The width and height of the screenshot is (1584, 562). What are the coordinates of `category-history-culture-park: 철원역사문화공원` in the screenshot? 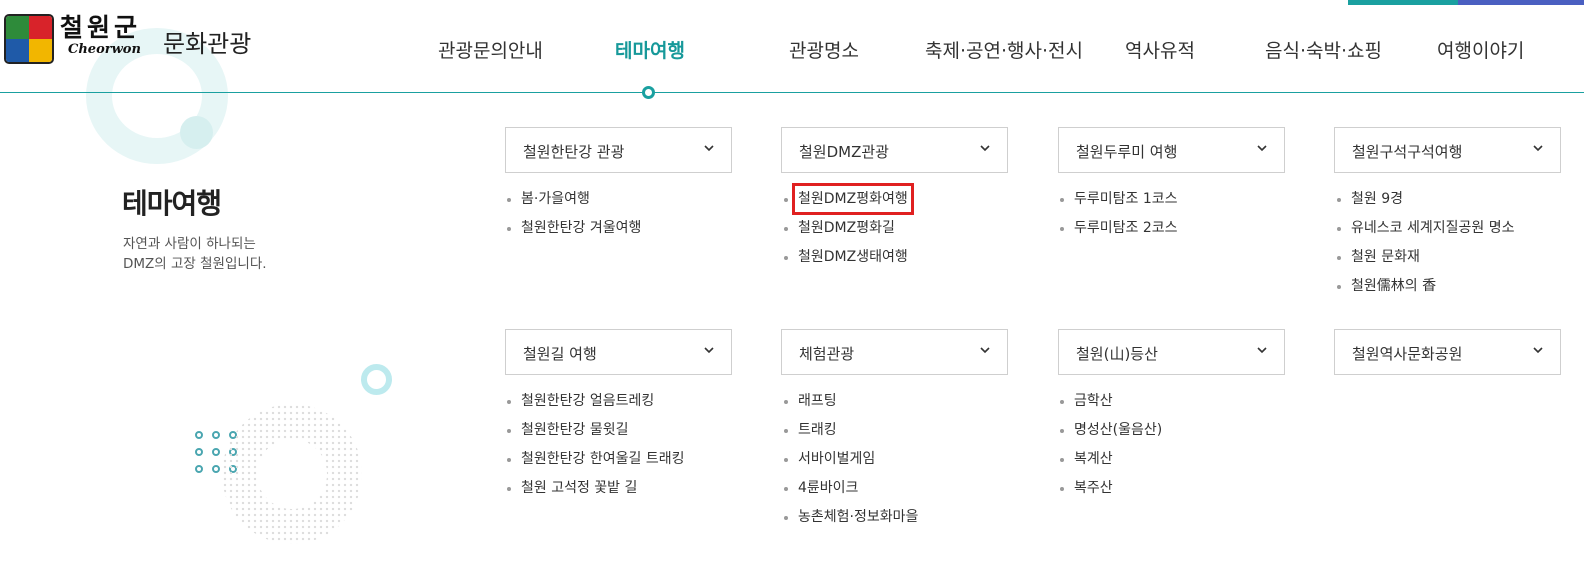 It's located at (1447, 352).